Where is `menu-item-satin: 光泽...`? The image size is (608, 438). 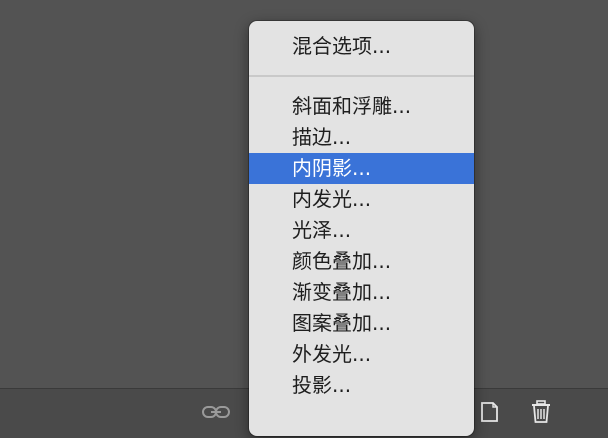 menu-item-satin: 光泽... is located at coordinates (361, 230).